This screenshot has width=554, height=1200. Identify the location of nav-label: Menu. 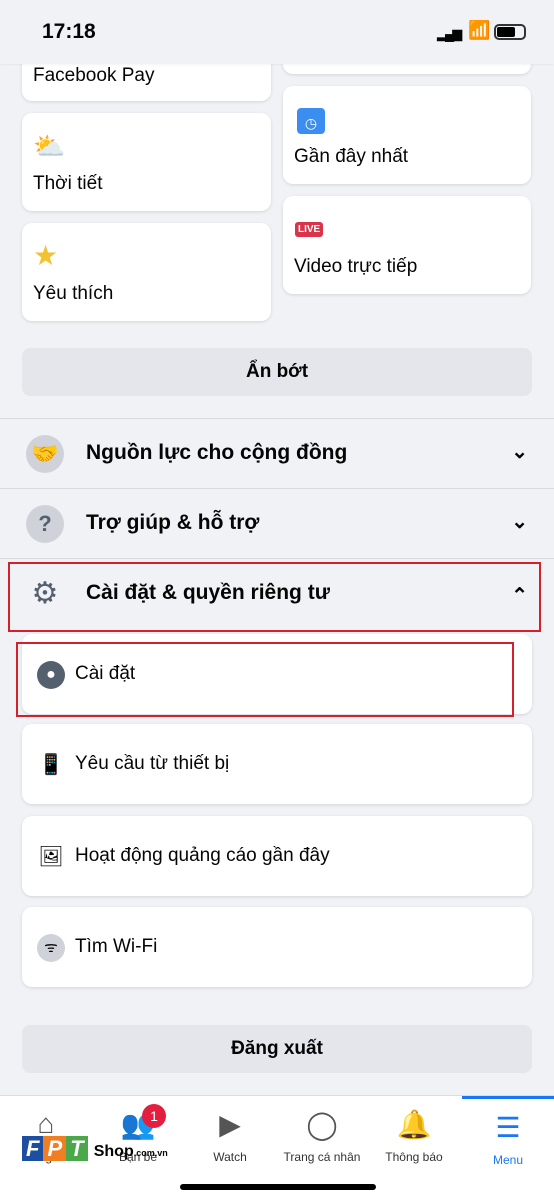
(508, 1160).